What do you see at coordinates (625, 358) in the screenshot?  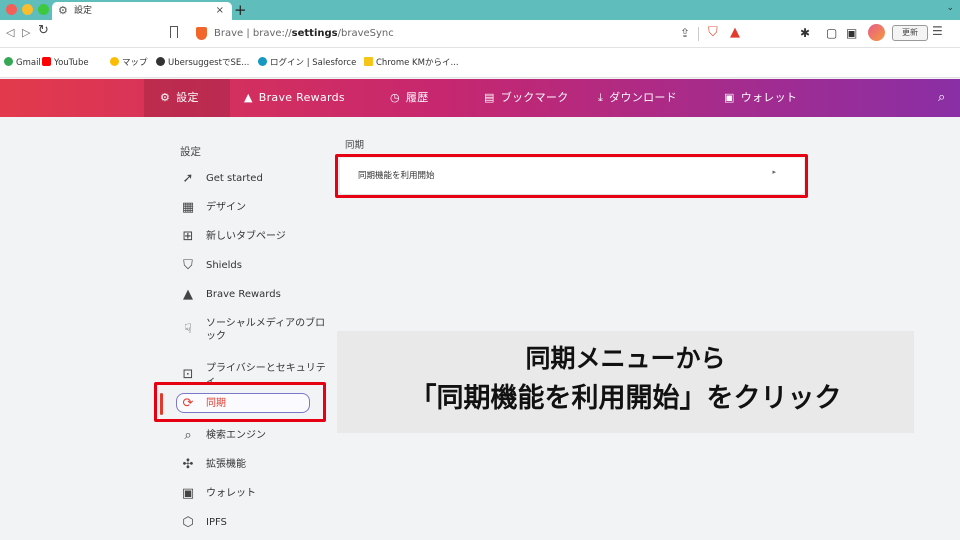 I see `instruction-line-1: 同期メニューから` at bounding box center [625, 358].